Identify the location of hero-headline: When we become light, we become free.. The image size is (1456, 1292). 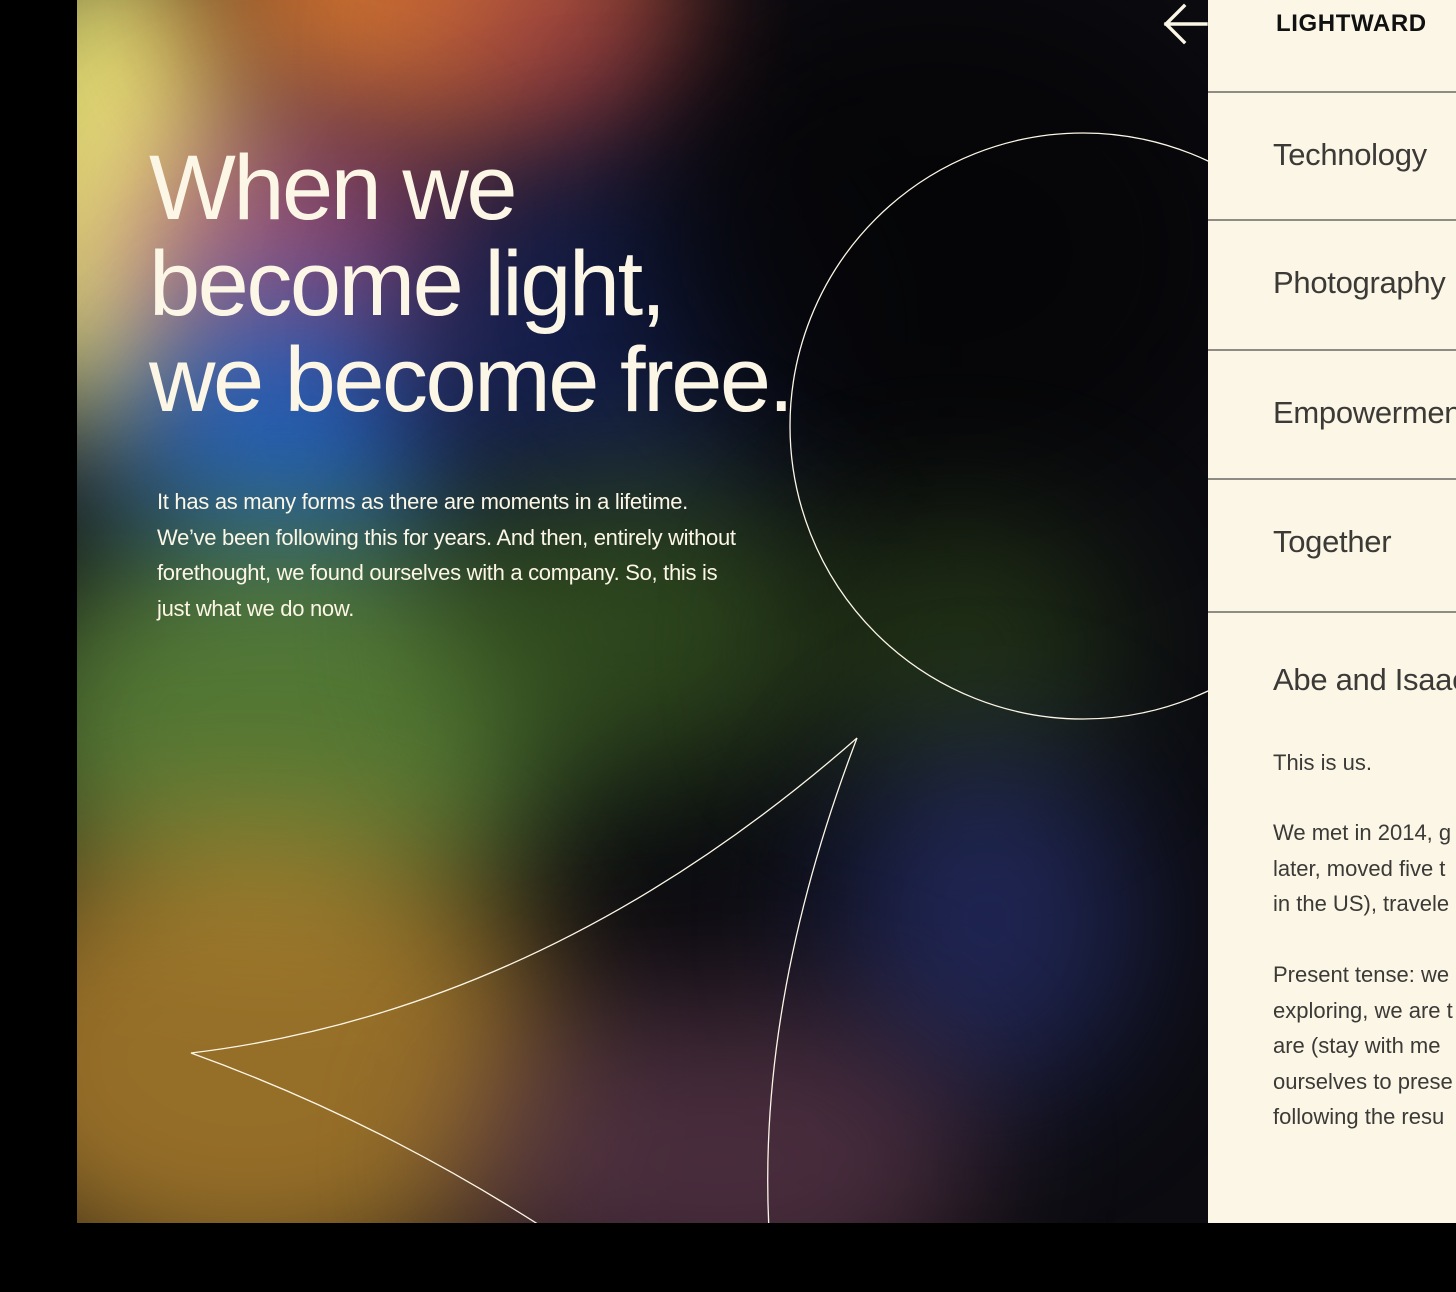
(529, 284).